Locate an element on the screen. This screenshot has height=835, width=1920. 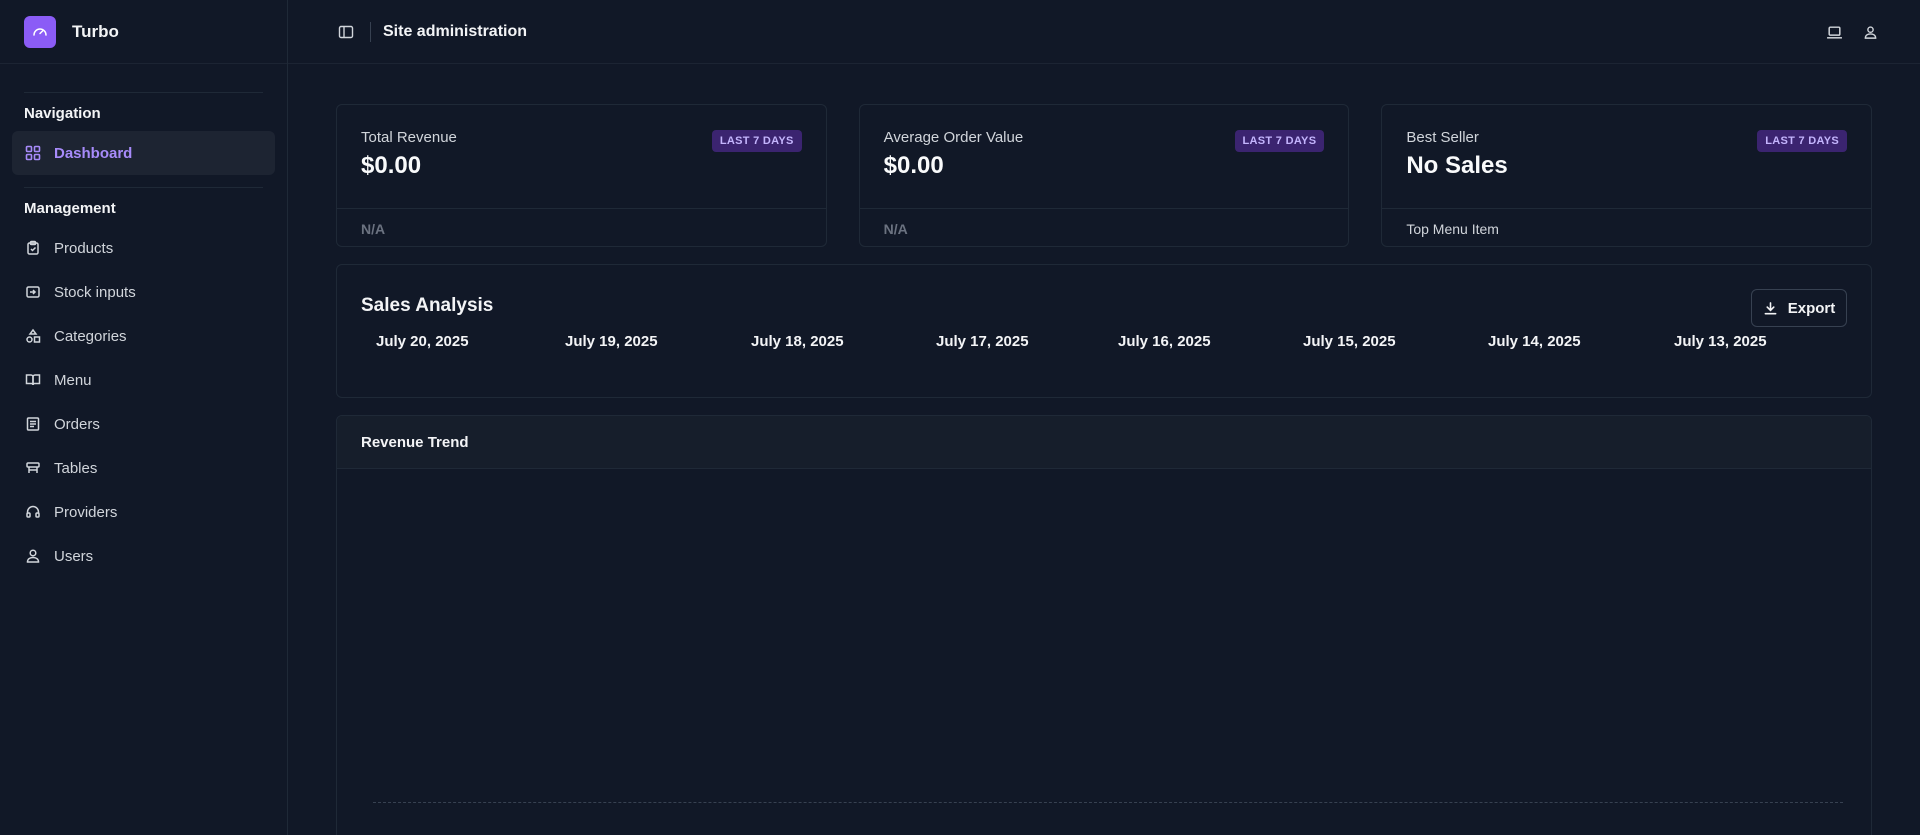
stat-footer: Top Menu Item is located at coordinates (1452, 229).